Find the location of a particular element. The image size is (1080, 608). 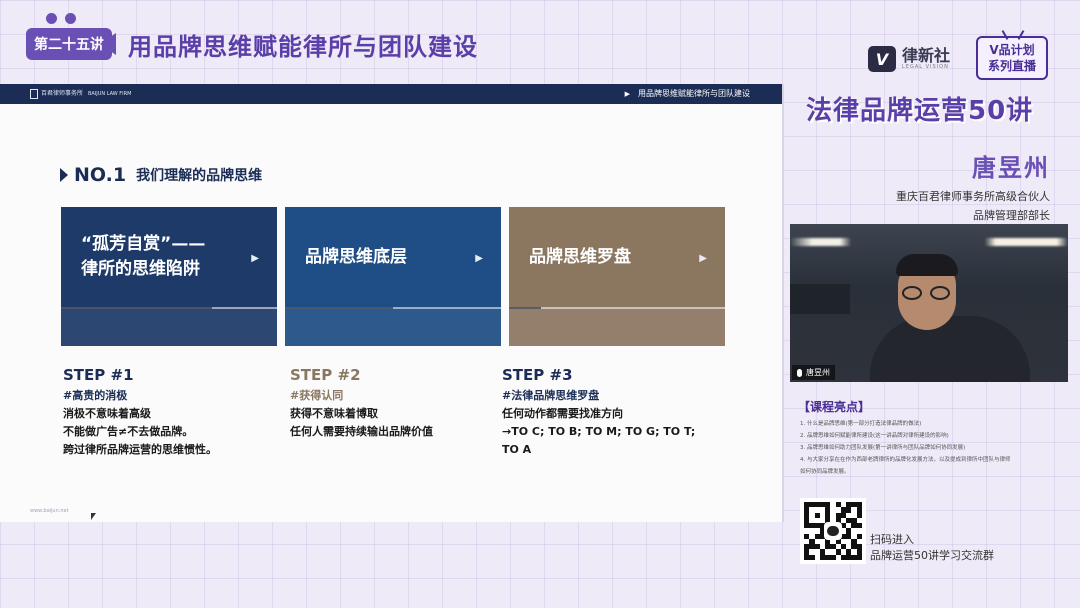

slide-breadcrumb: ▶ 用品牌思维赋能律所与团队建设 is located at coordinates (687, 93).